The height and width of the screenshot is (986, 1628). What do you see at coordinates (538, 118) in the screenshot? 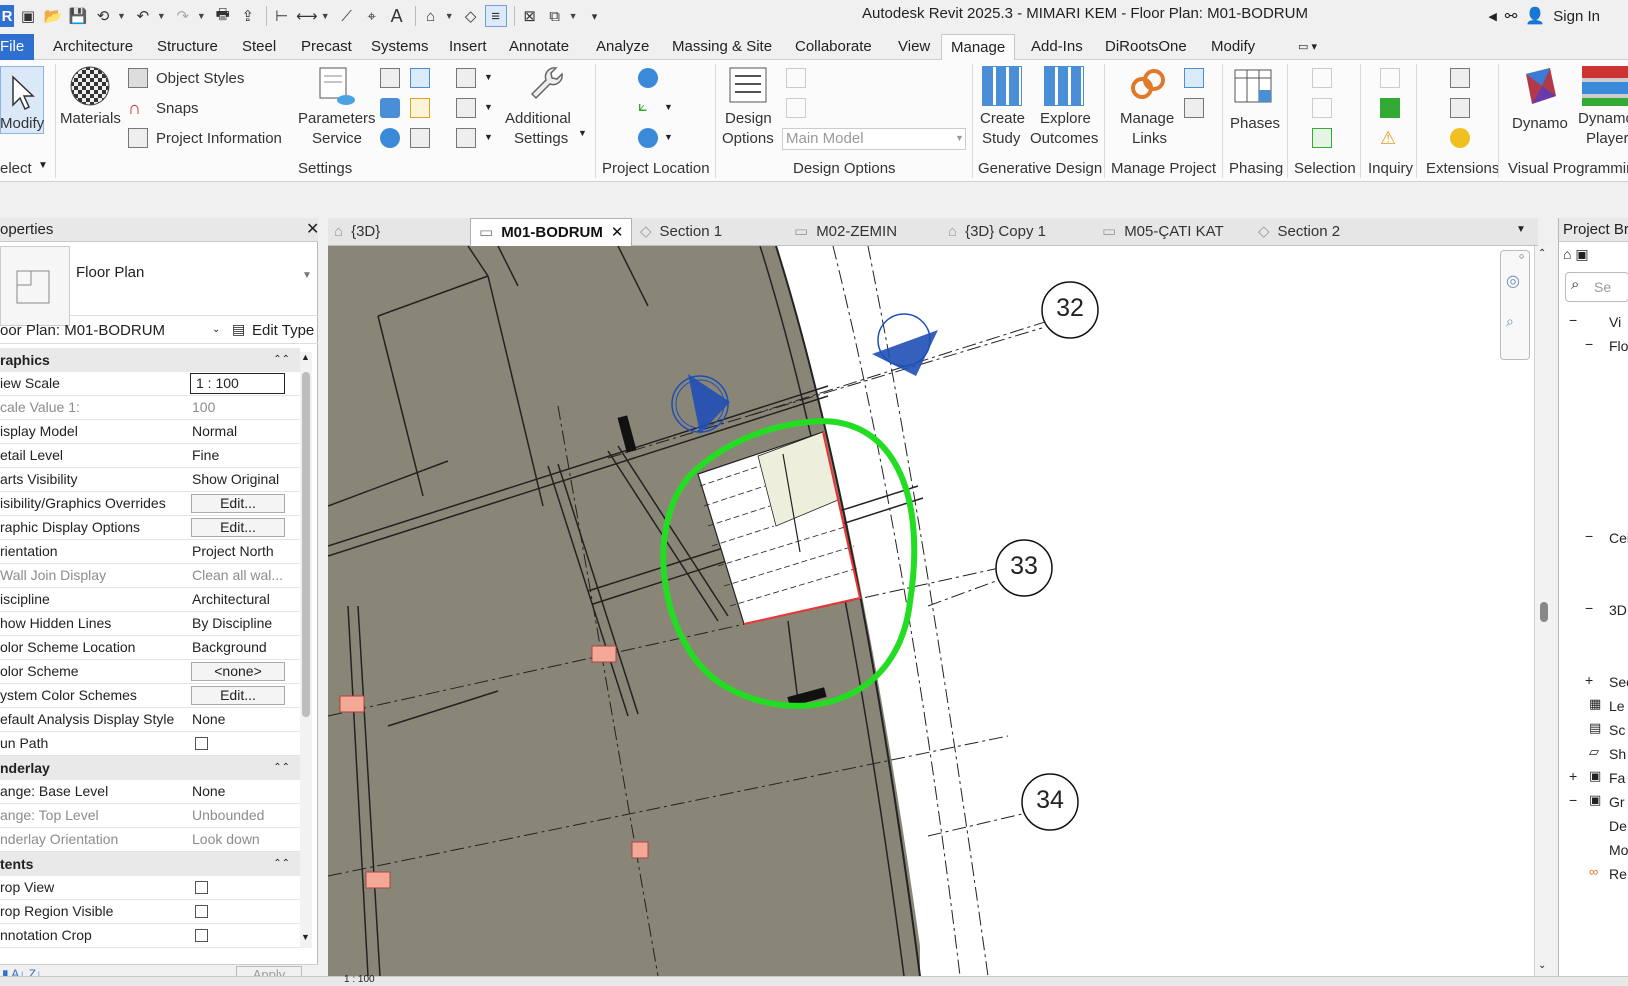
I see `additional-label: Additional` at bounding box center [538, 118].